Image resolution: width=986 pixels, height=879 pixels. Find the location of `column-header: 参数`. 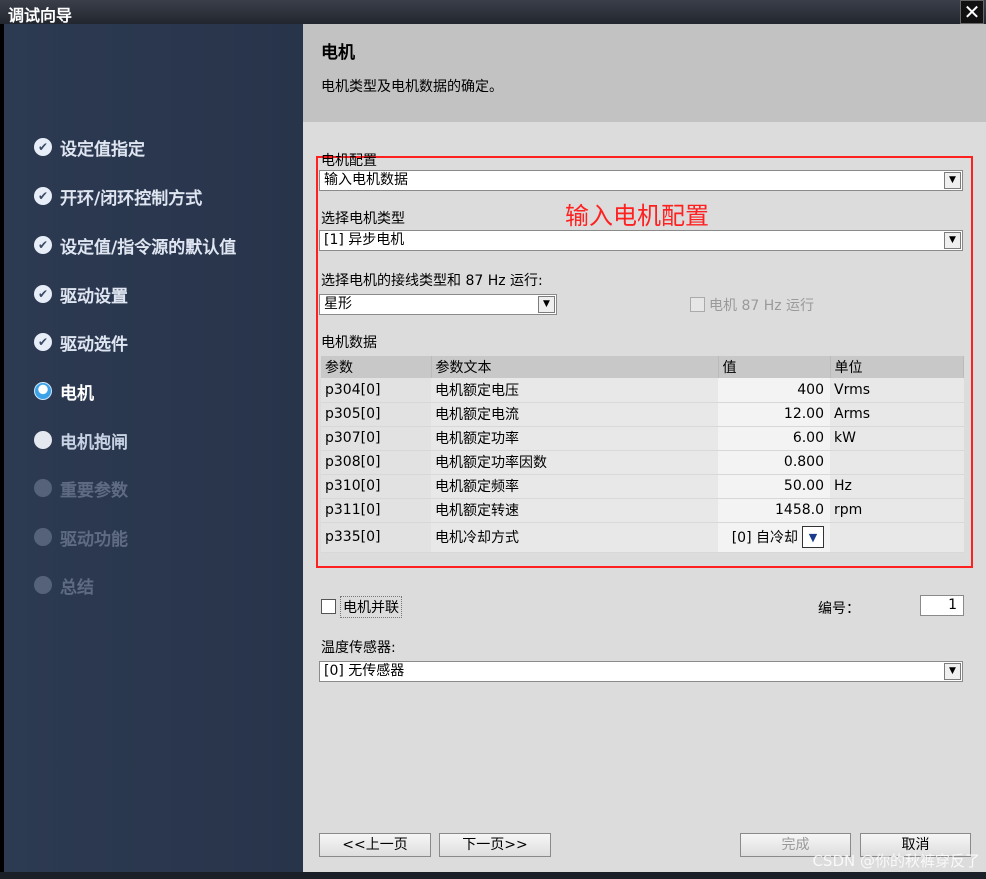

column-header: 参数 is located at coordinates (376, 367).